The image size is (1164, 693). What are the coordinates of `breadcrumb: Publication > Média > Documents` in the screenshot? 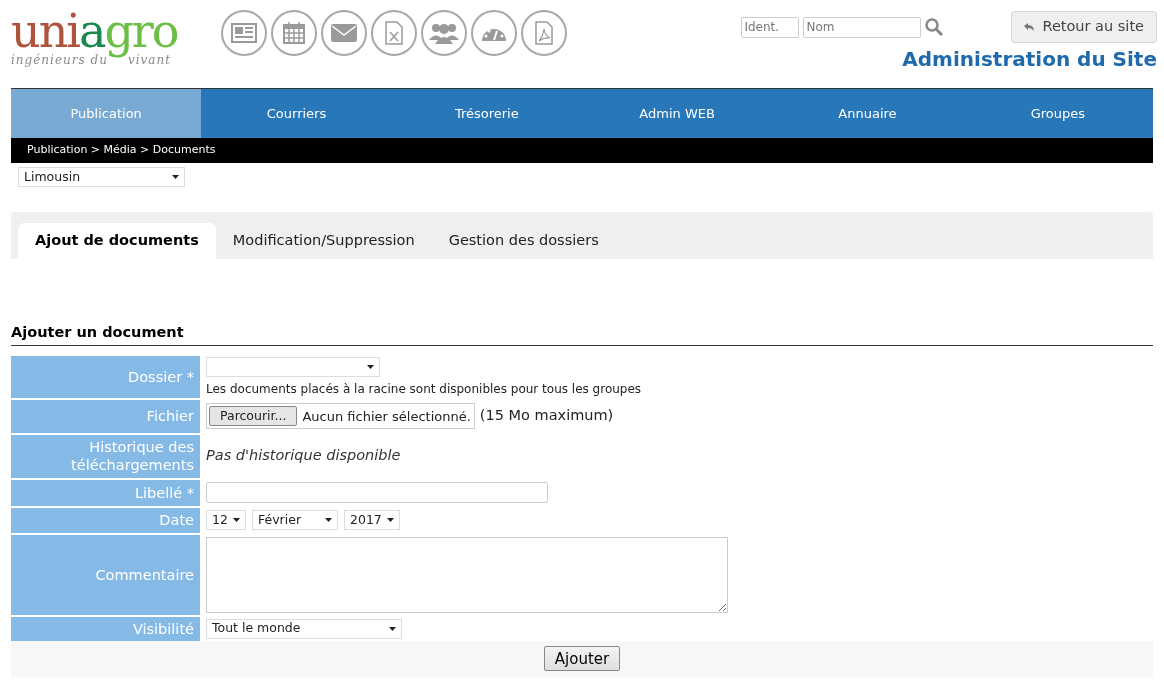 It's located at (121, 150).